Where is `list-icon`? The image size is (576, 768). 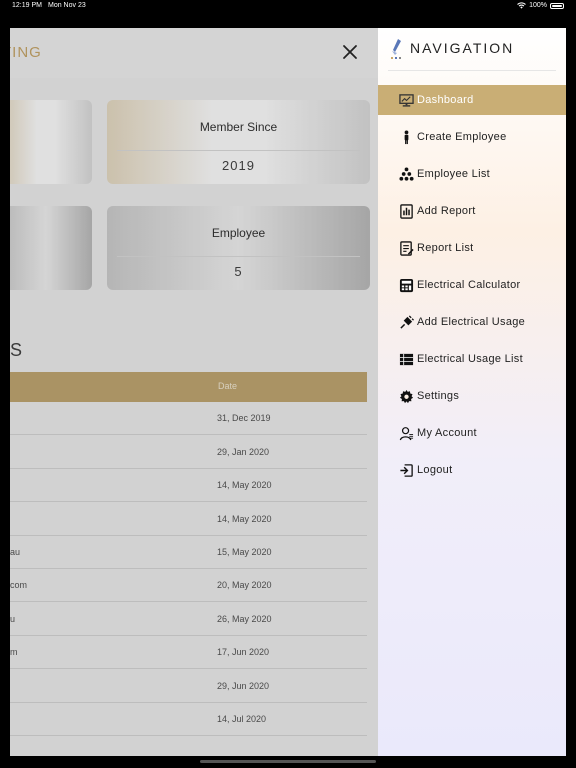
list-icon is located at coordinates (406, 359).